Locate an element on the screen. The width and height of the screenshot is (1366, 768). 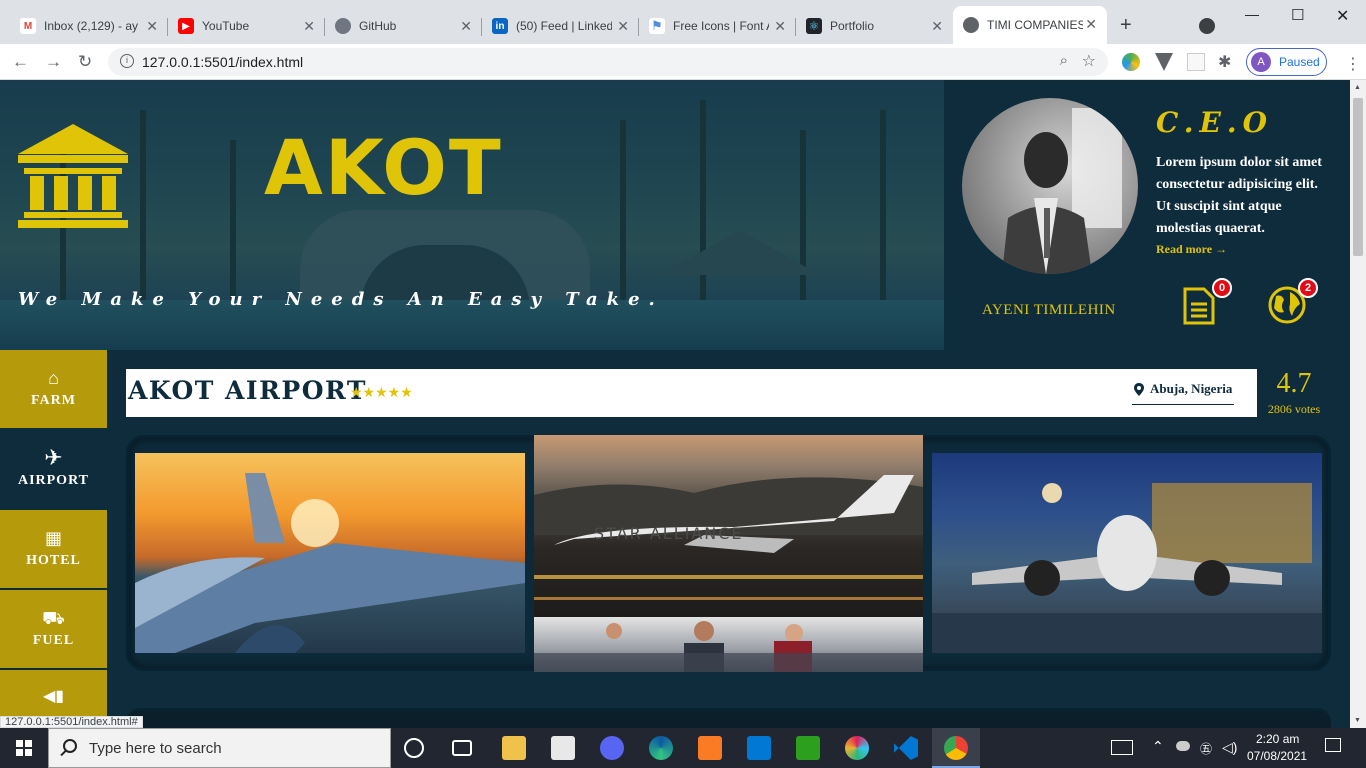
tab-gmail: M Inbox (2,129) - ay ✕ is located at coordinates (89, 26).